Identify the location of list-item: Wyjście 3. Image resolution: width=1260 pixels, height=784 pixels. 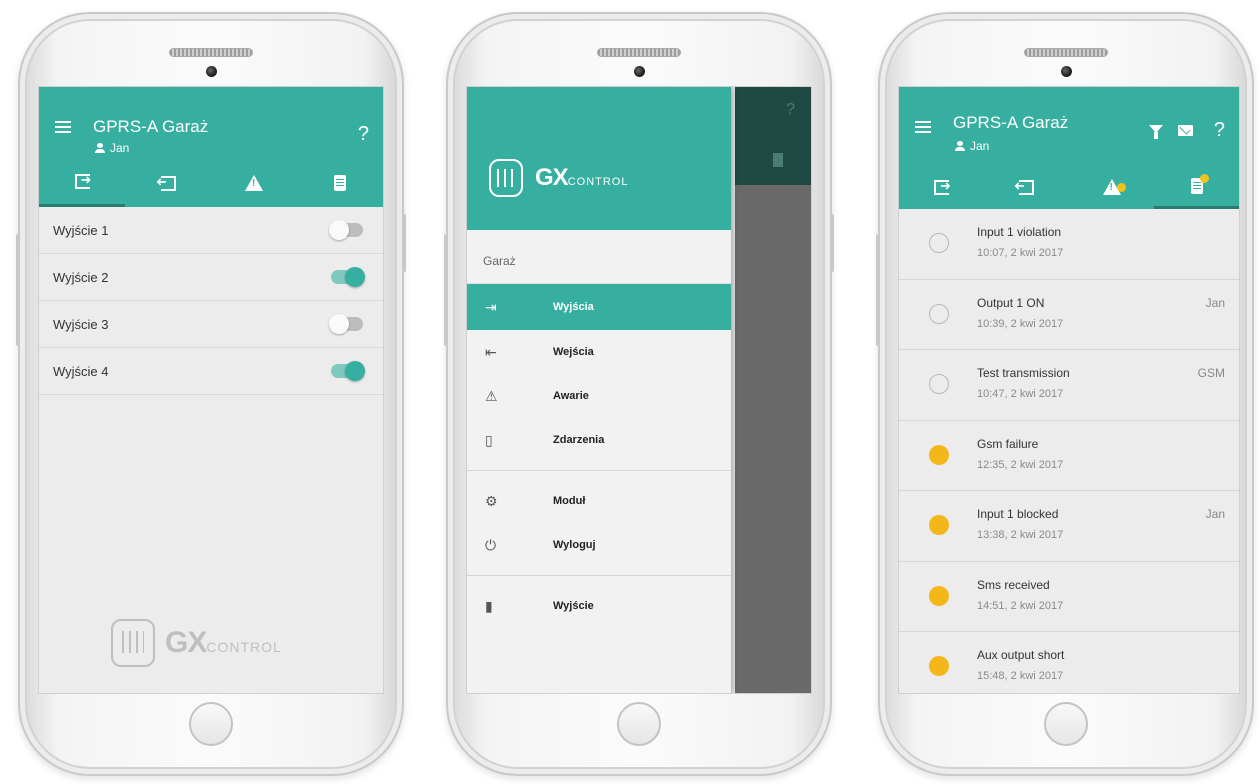
(211, 324).